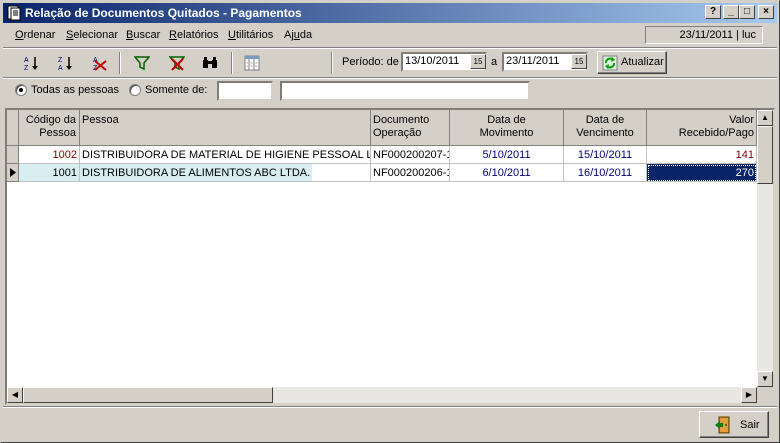  I want to click on menu-utilitarios-post: tilitários, so click(254, 35).